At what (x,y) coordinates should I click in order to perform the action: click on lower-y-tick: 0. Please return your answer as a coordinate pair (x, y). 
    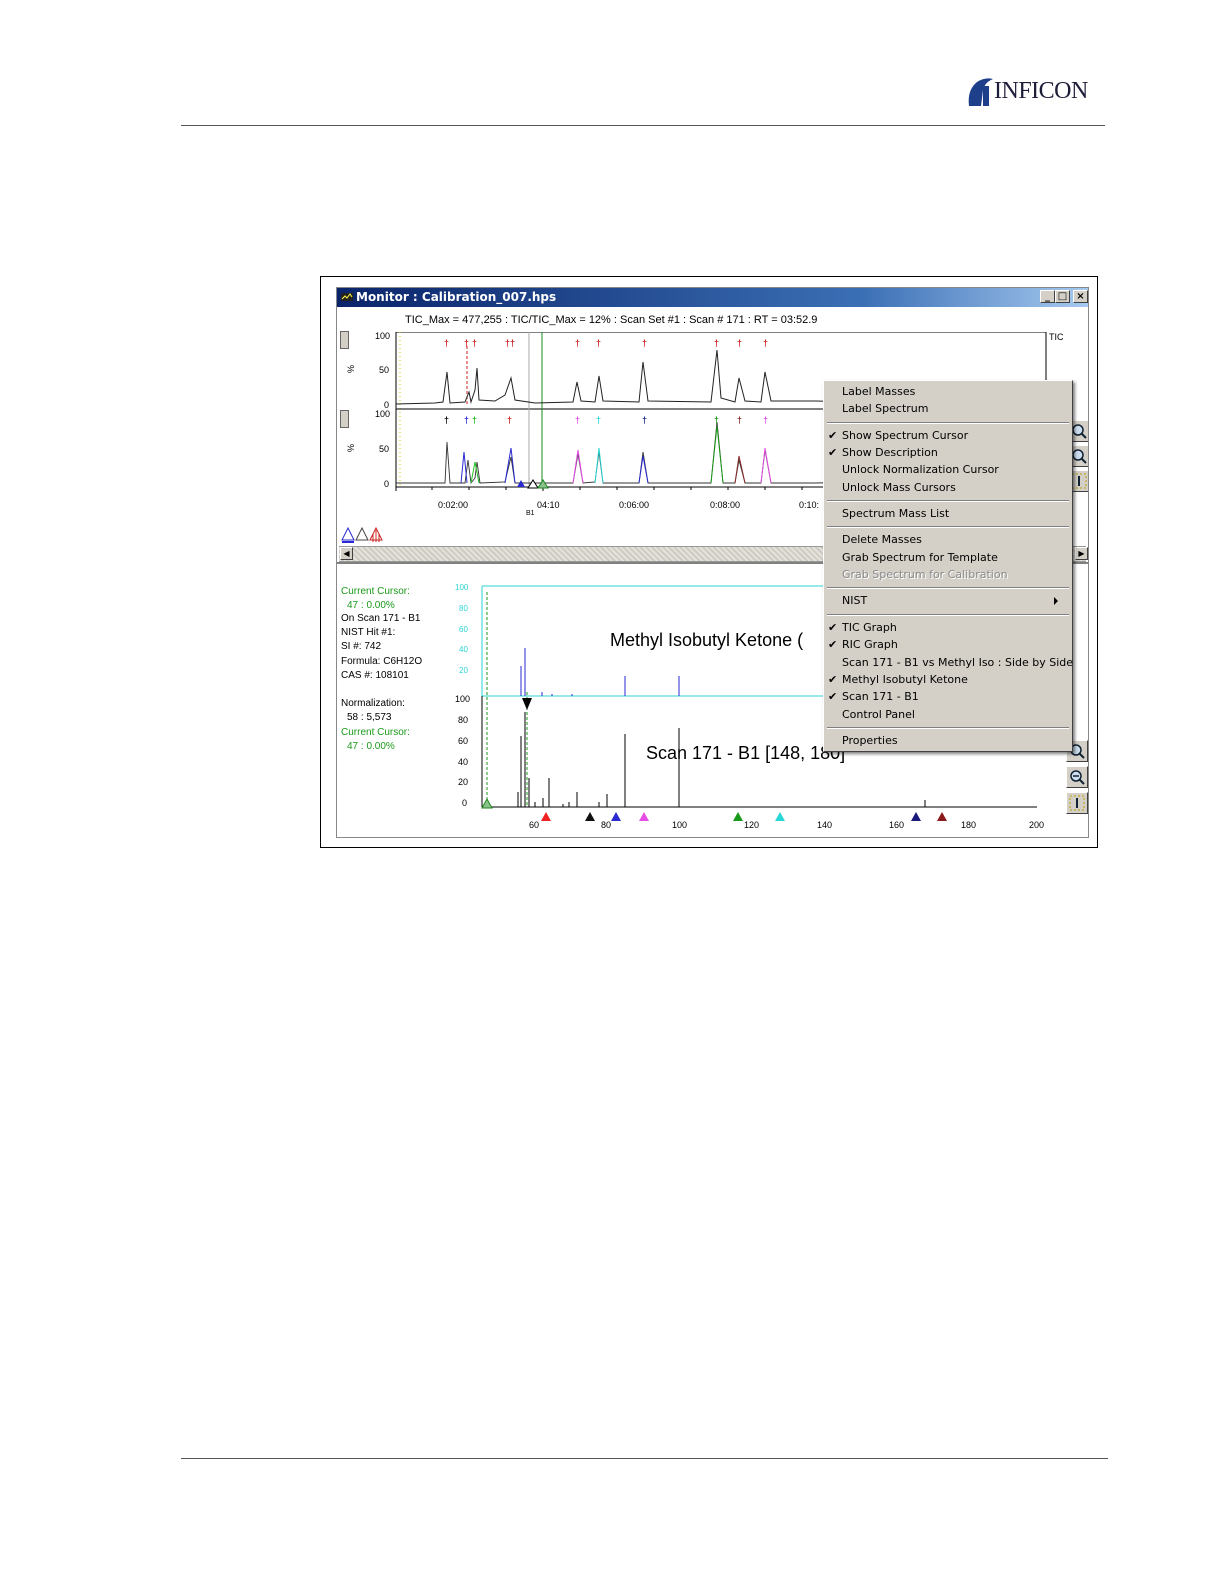
    Looking at the image, I should click on (387, 484).